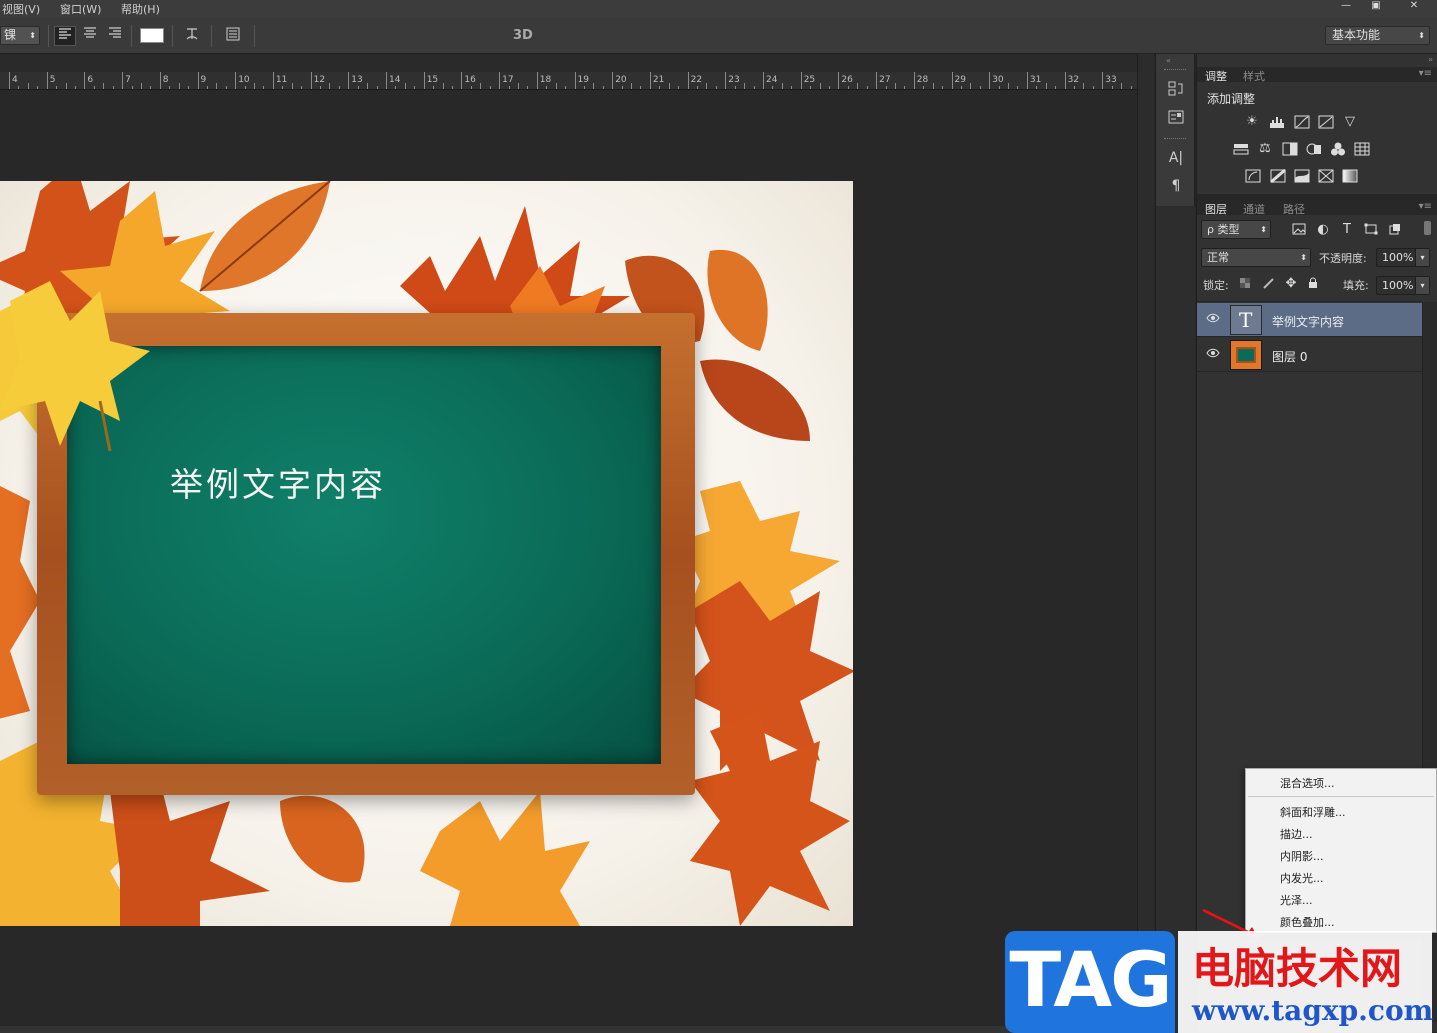 The width and height of the screenshot is (1437, 1033). What do you see at coordinates (1111, 80) in the screenshot?
I see `ruler-tick-label: 33` at bounding box center [1111, 80].